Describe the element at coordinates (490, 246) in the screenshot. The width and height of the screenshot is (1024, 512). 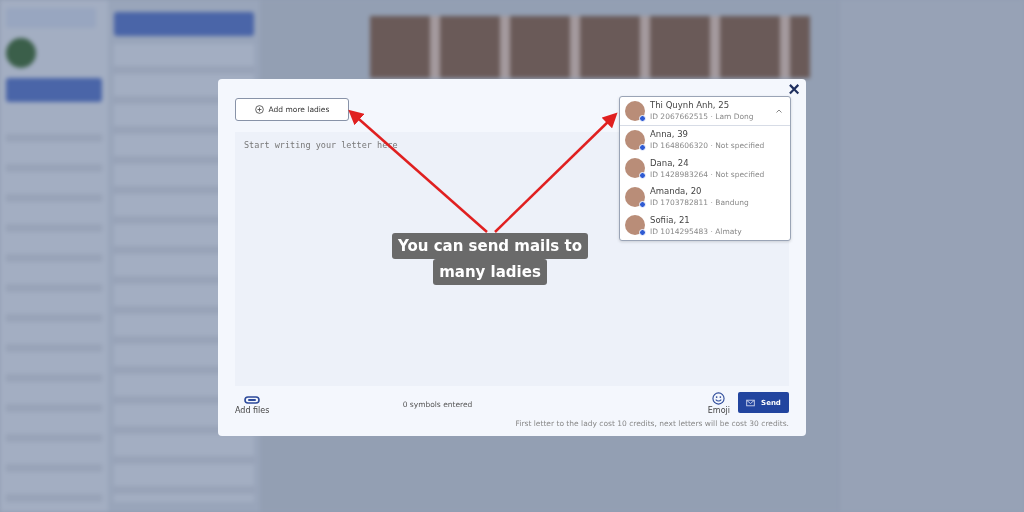
I see `callout-text: You can send mails to` at that location.